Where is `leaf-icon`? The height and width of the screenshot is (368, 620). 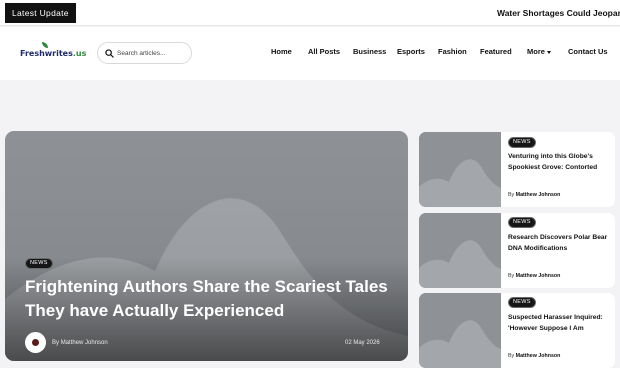
leaf-icon is located at coordinates (45, 45).